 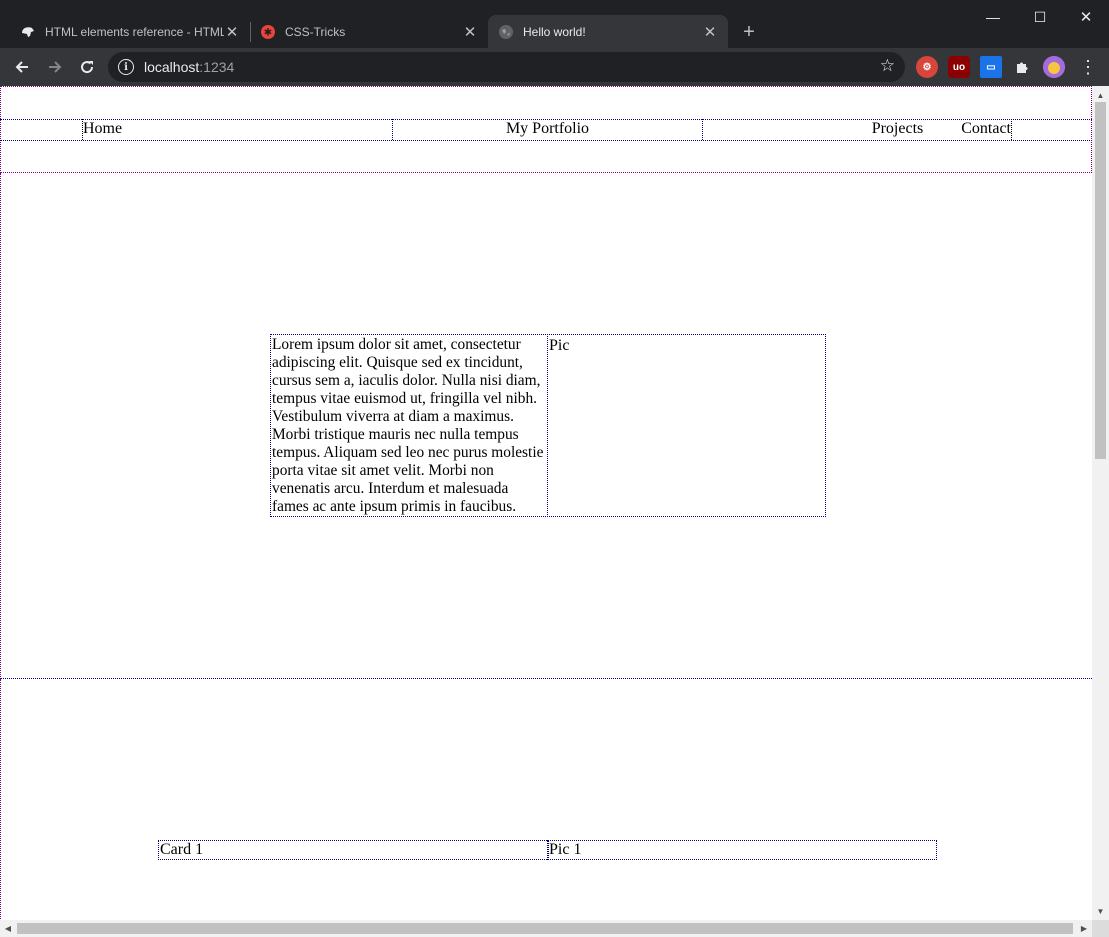 What do you see at coordinates (1084, 928) in the screenshot?
I see `scroll-right-icon: ▶` at bounding box center [1084, 928].